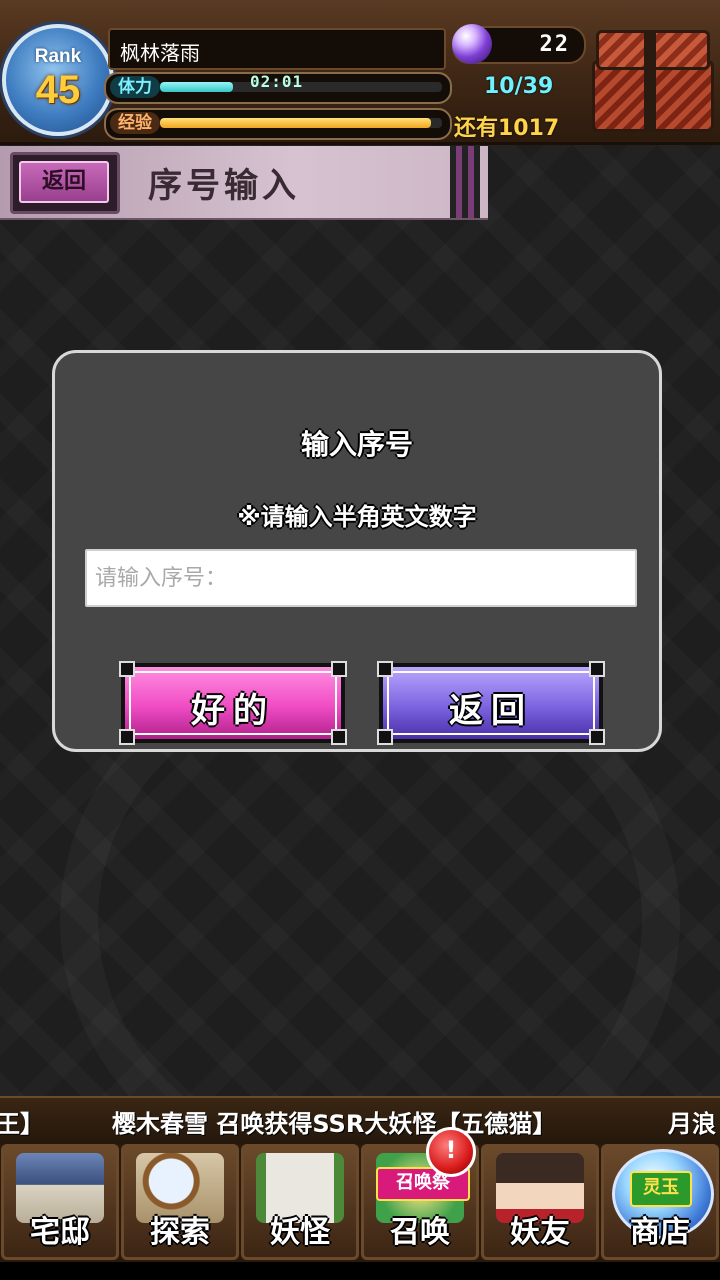  I want to click on rank-badge: Rank 45, so click(58, 80).